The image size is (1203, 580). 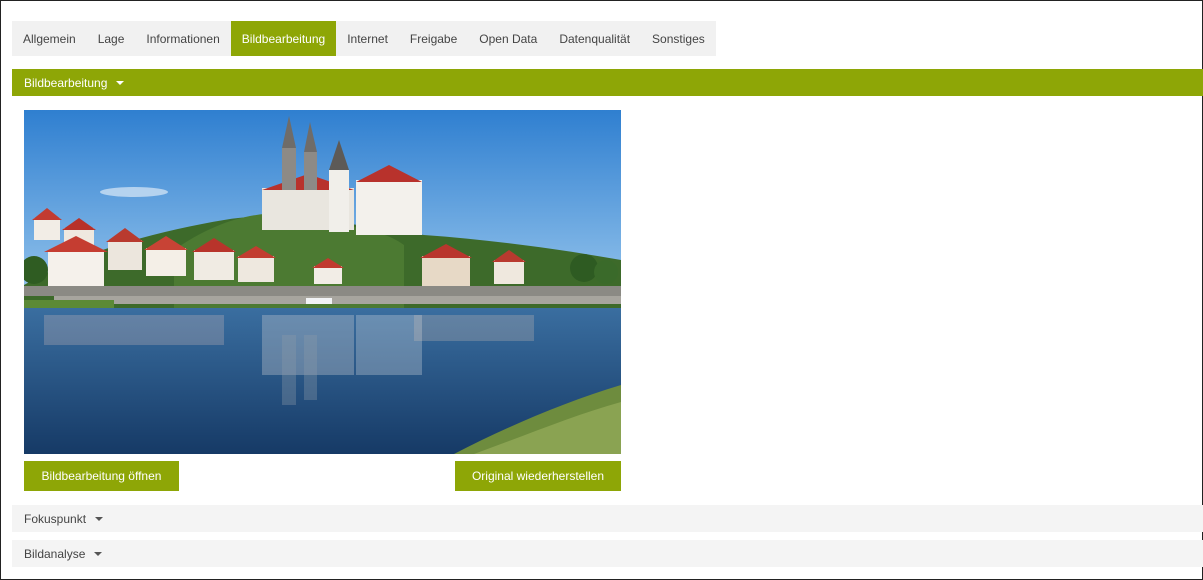 What do you see at coordinates (607, 553) in the screenshot?
I see `image-analysis-section-header: Bildanalyse` at bounding box center [607, 553].